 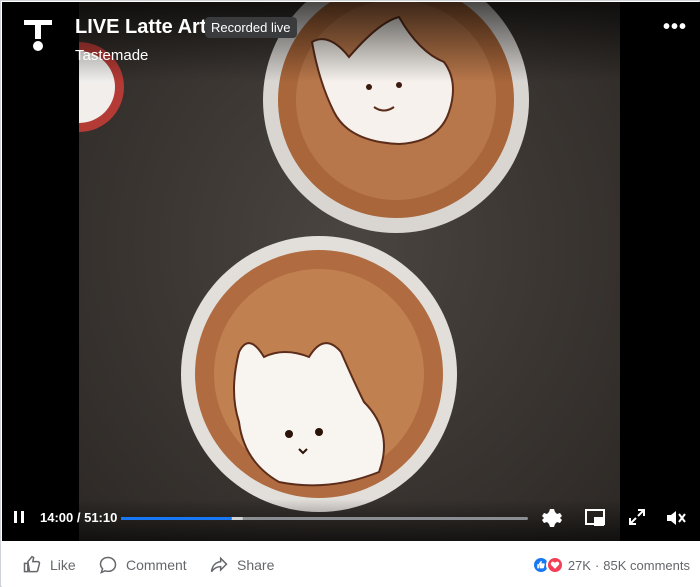 I want to click on share-label: Share, so click(x=256, y=565).